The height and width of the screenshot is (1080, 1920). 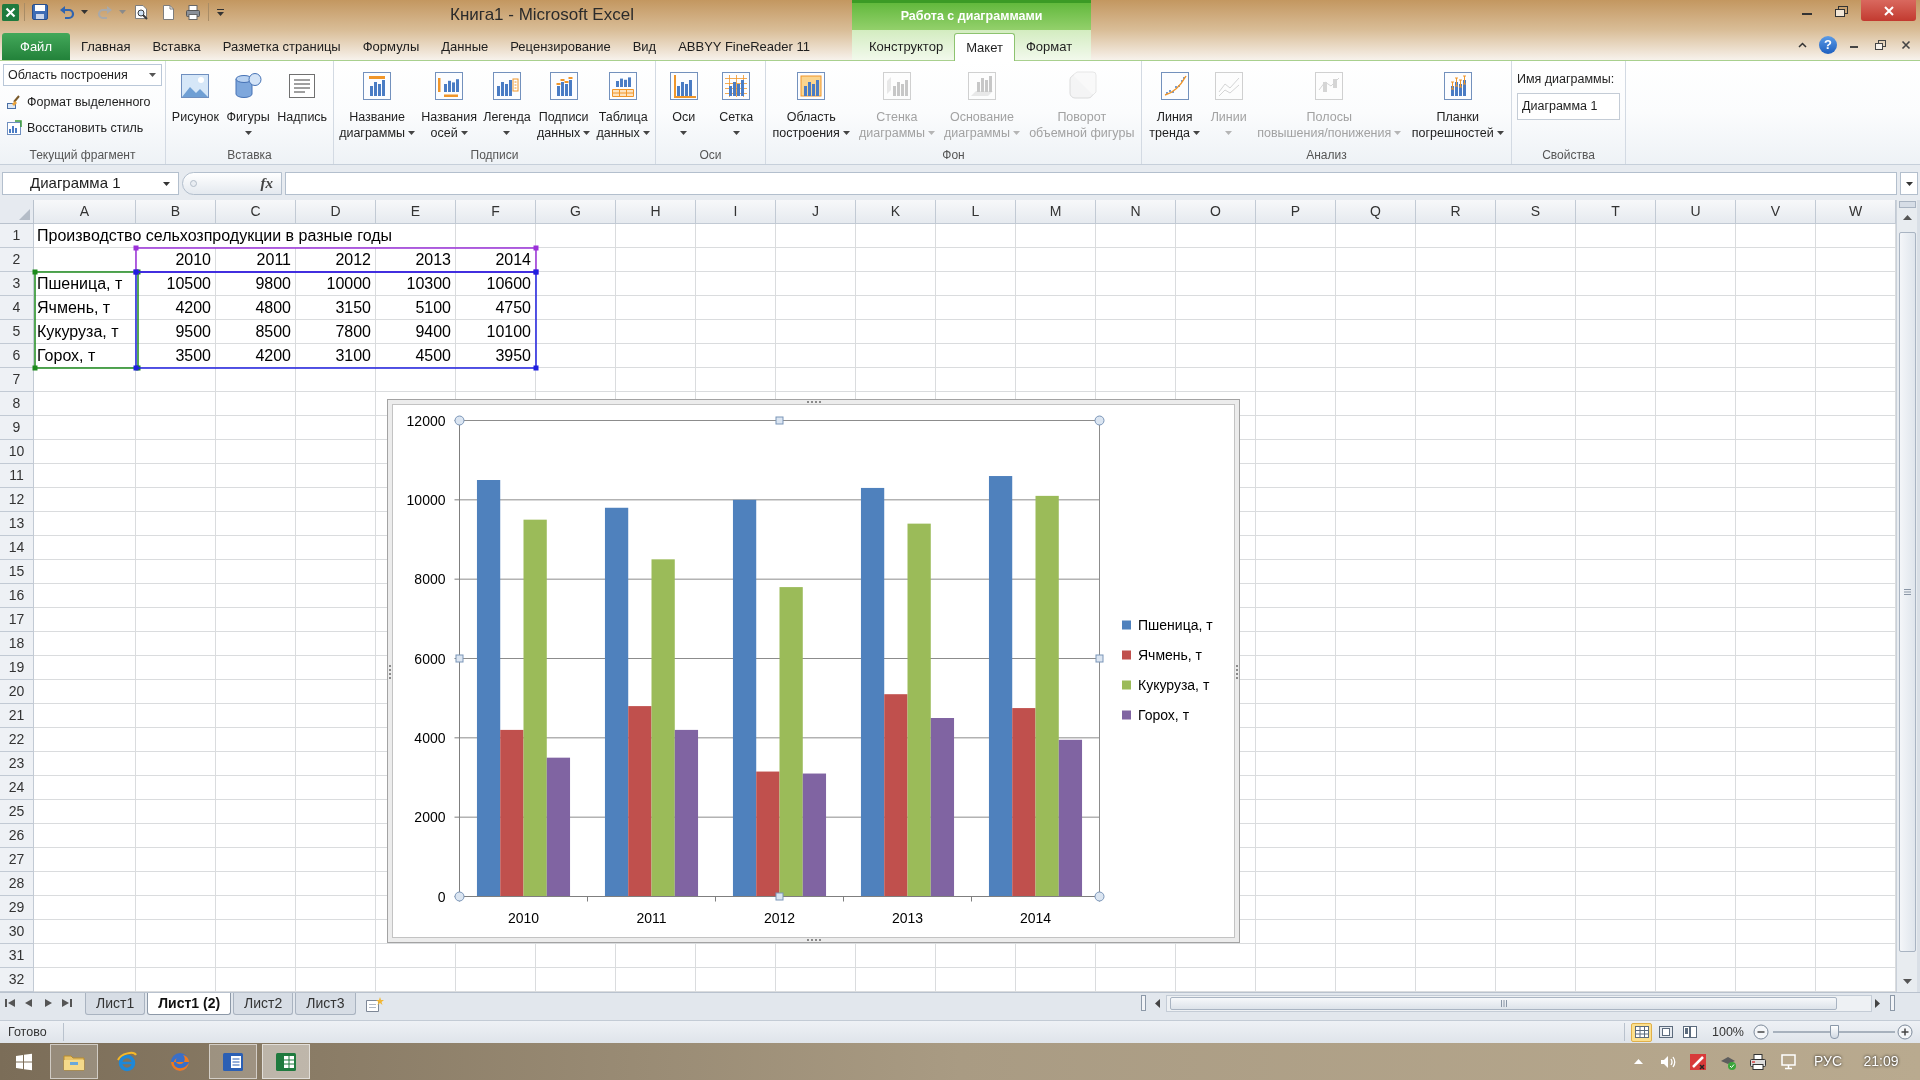 I want to click on sheet-tab: Лист1, so click(x=115, y=1004).